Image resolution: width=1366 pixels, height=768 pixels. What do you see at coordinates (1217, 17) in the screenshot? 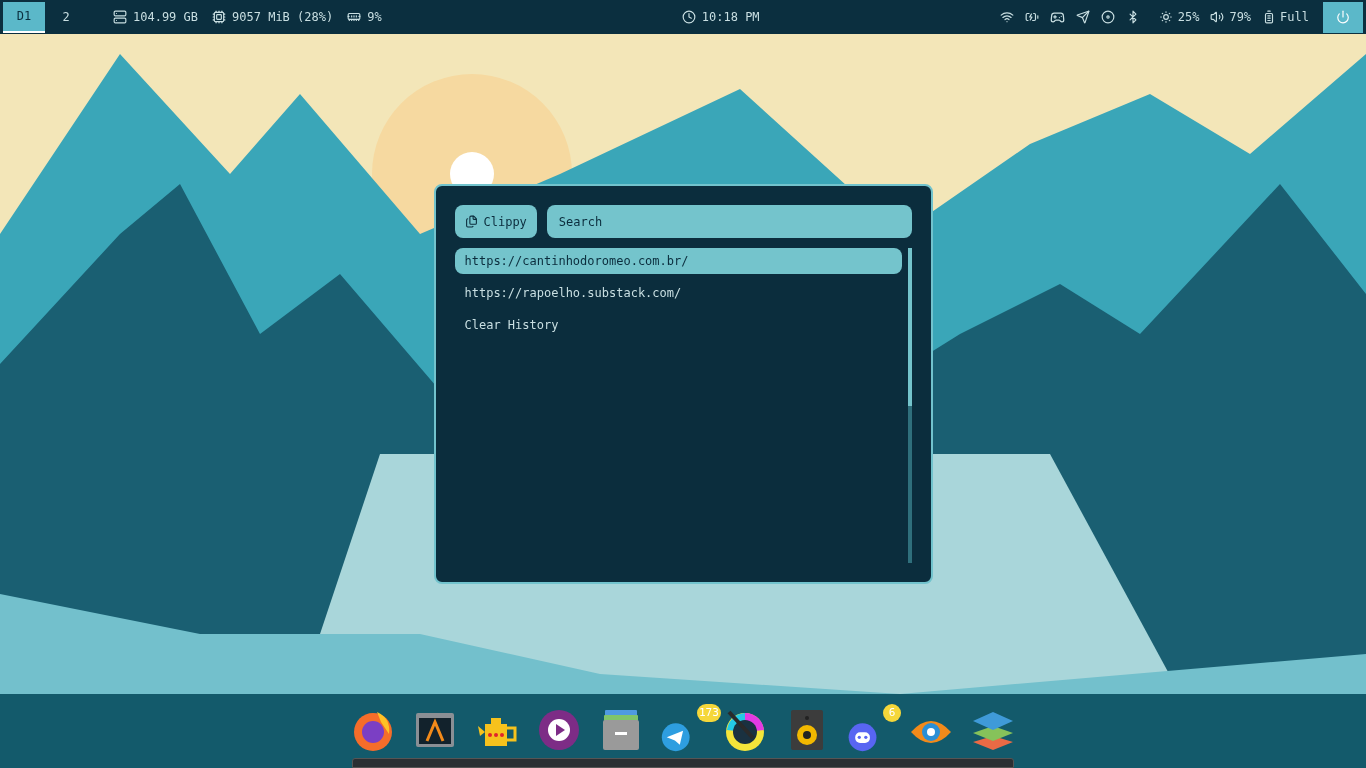
I see `volume-icon` at bounding box center [1217, 17].